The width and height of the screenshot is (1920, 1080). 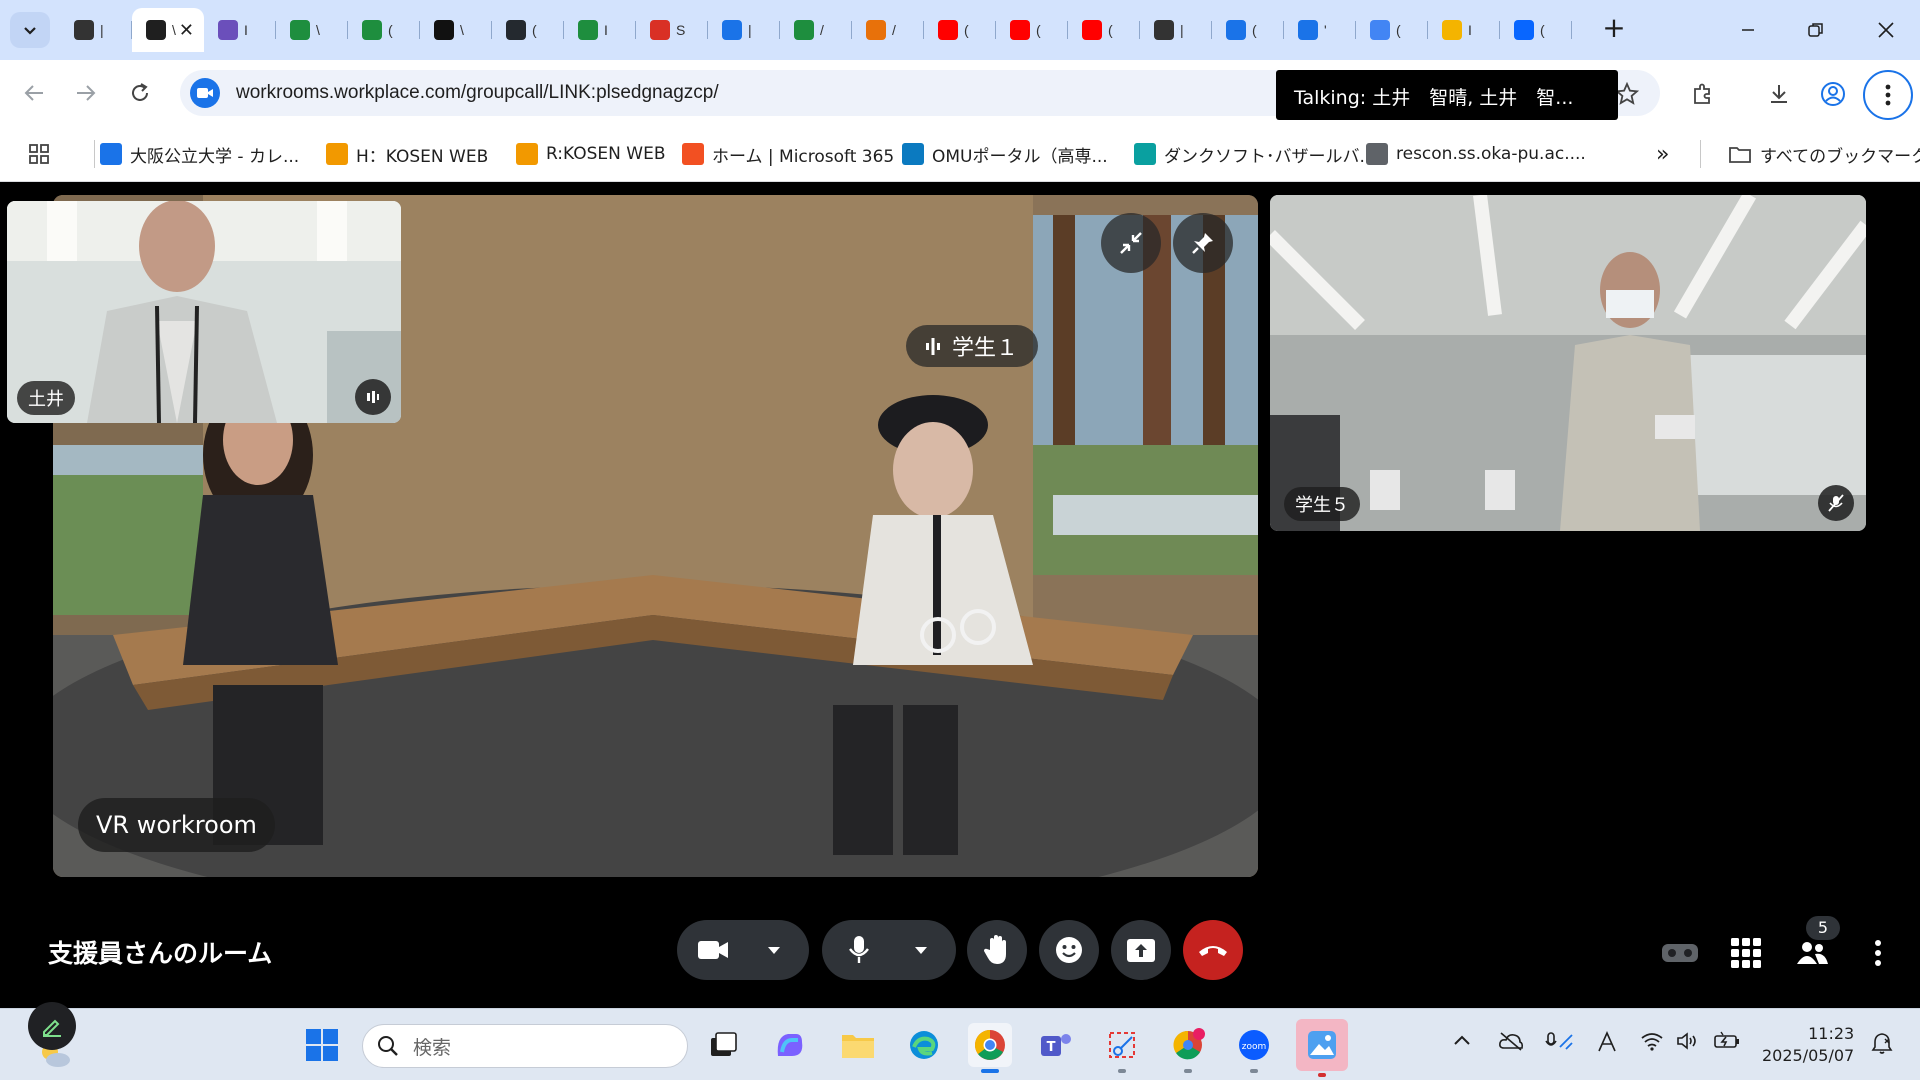 I want to click on video-call-site-icon, so click(x=205, y=93).